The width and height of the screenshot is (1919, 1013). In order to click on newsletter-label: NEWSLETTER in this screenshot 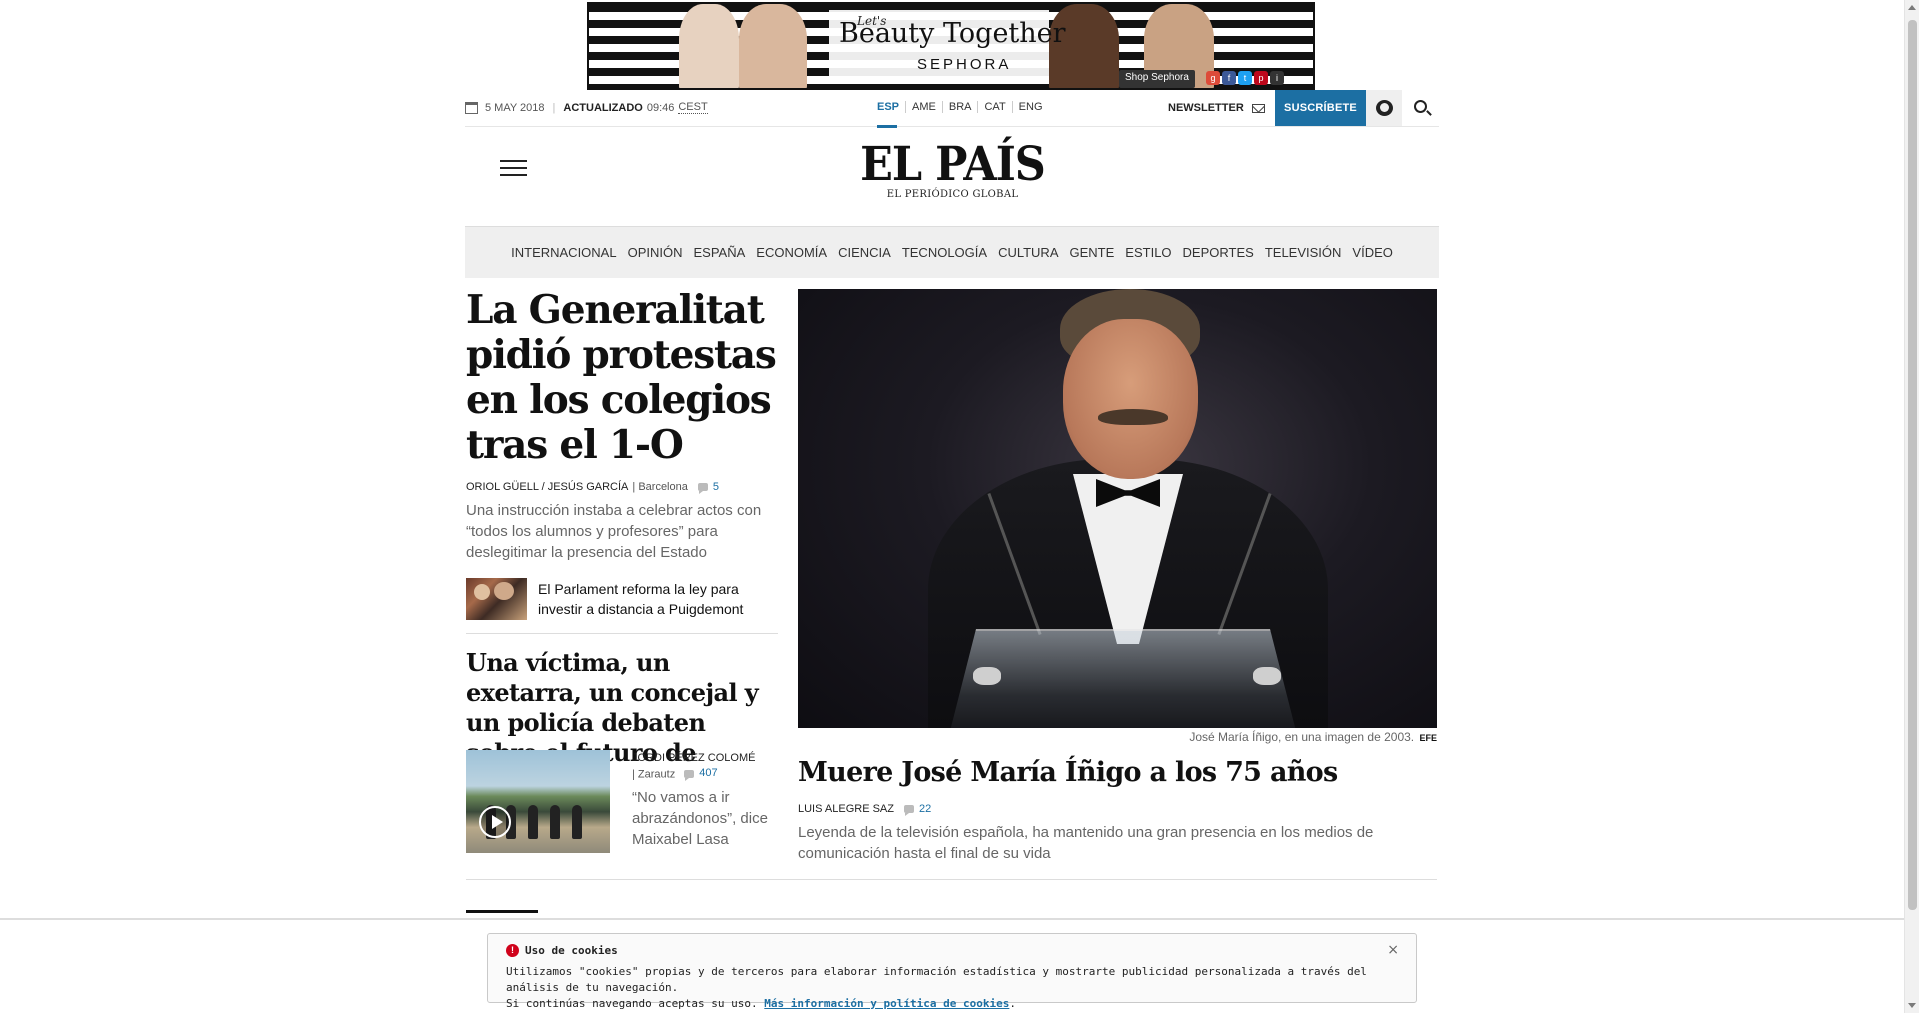, I will do `click(1206, 108)`.